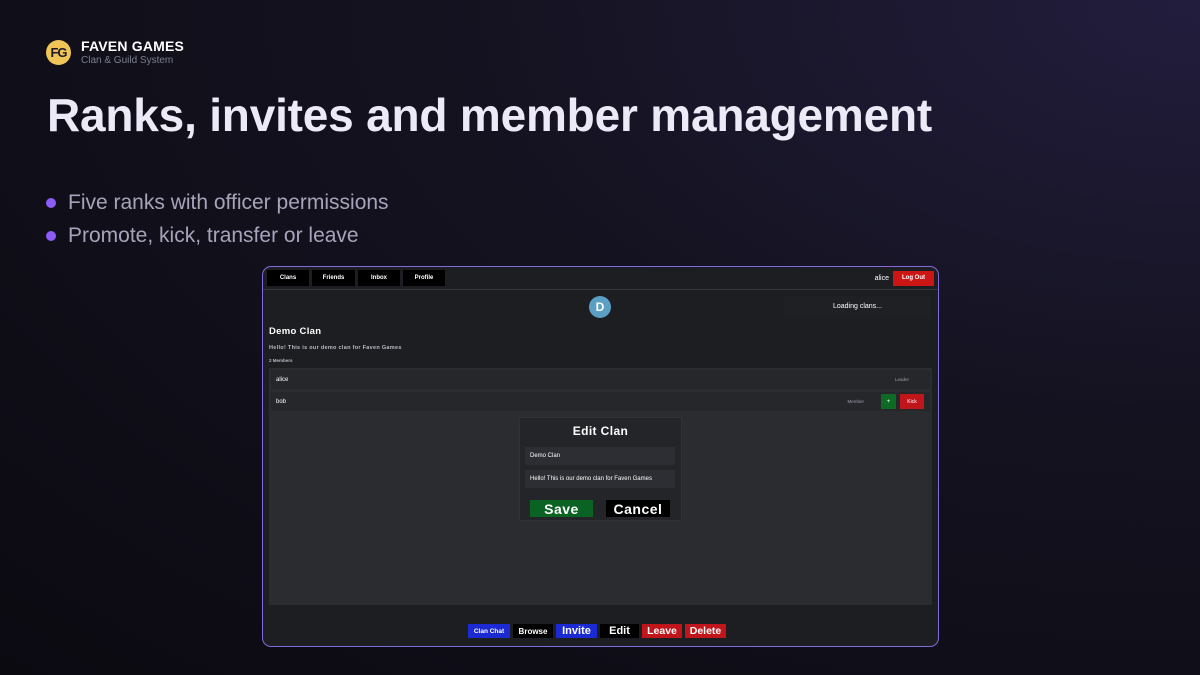 Image resolution: width=1200 pixels, height=675 pixels. What do you see at coordinates (228, 202) in the screenshot?
I see `feature-text: Five ranks with officer permissions` at bounding box center [228, 202].